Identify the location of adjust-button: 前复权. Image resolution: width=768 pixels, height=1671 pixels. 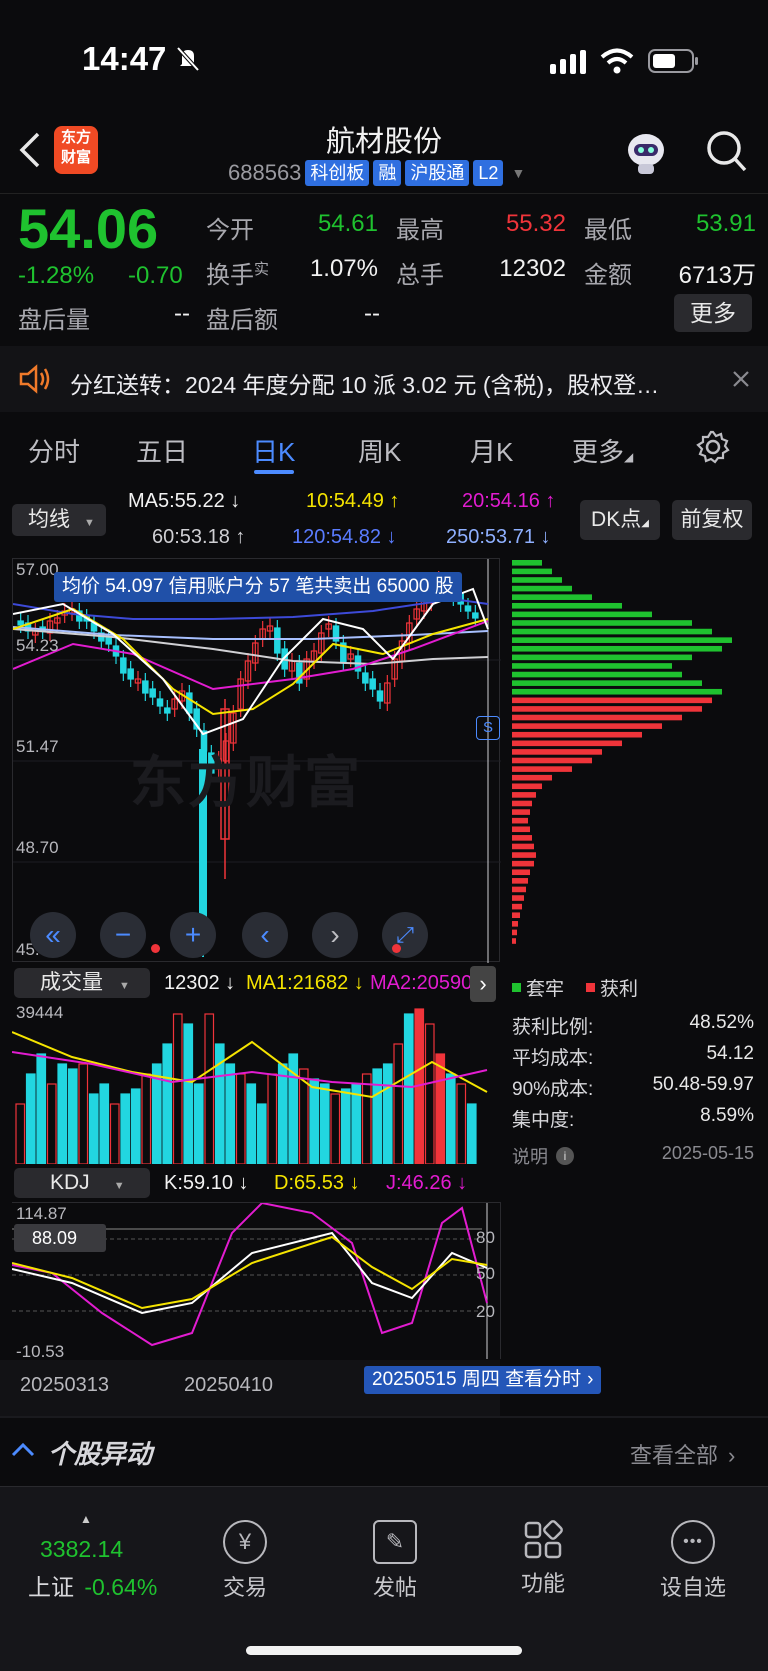
(712, 520).